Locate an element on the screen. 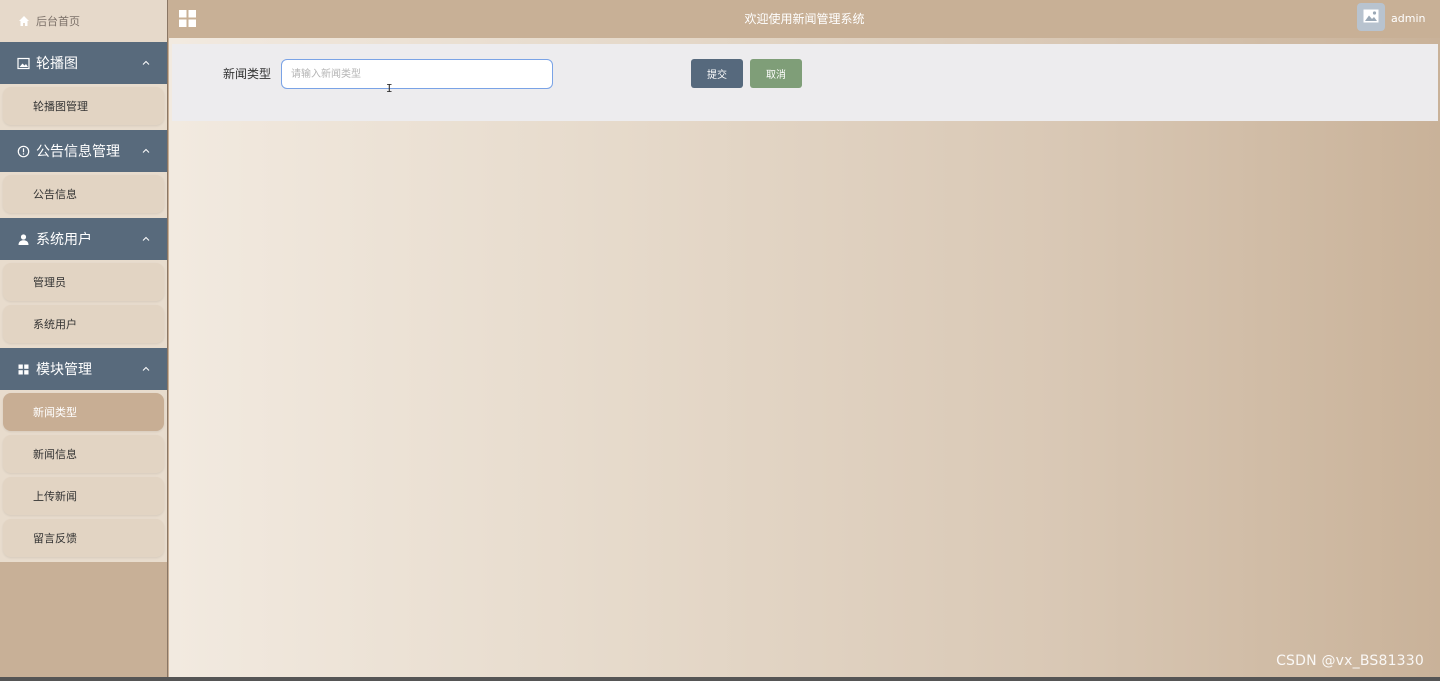 The width and height of the screenshot is (1440, 681). sidebar-home-link: 后台首页 is located at coordinates (83, 21).